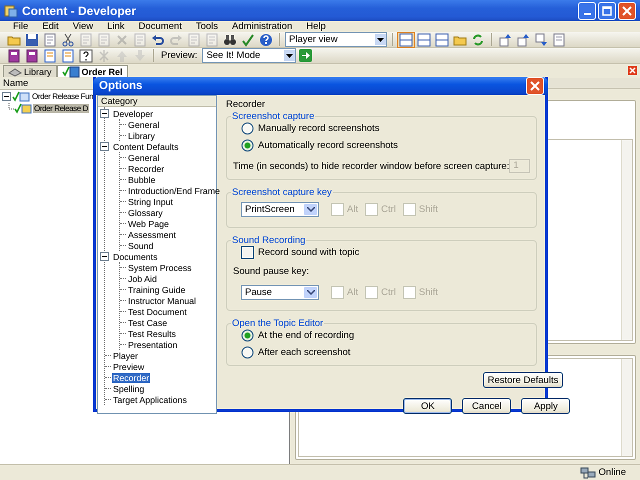 Image resolution: width=640 pixels, height=480 pixels. Describe the element at coordinates (32, 39) in the screenshot. I see `save-icon` at that location.